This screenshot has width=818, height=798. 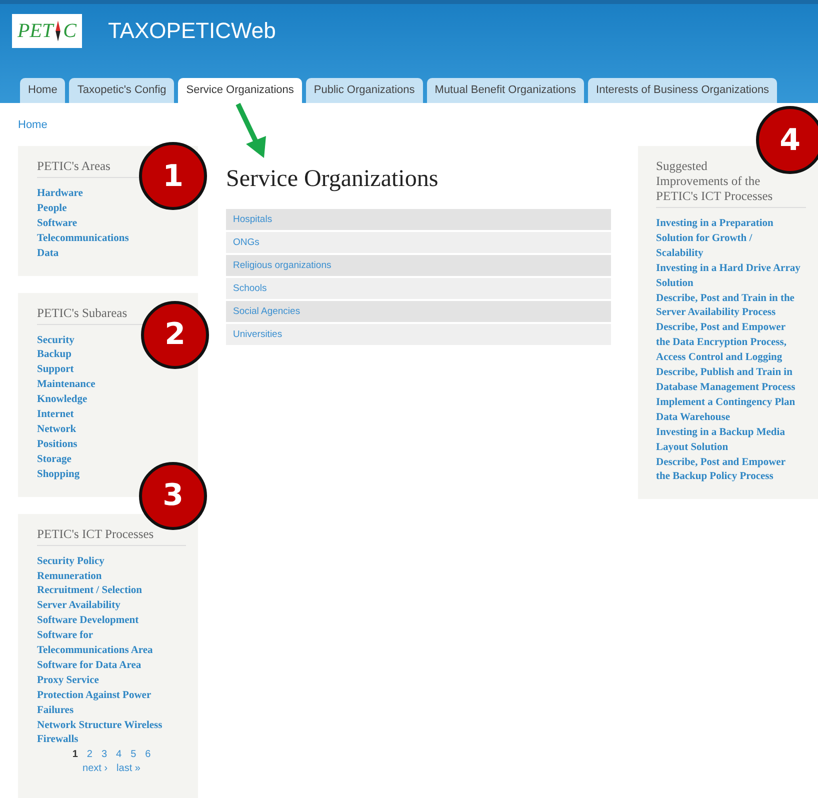 I want to click on page-heading: Service Organizations, so click(x=333, y=179).